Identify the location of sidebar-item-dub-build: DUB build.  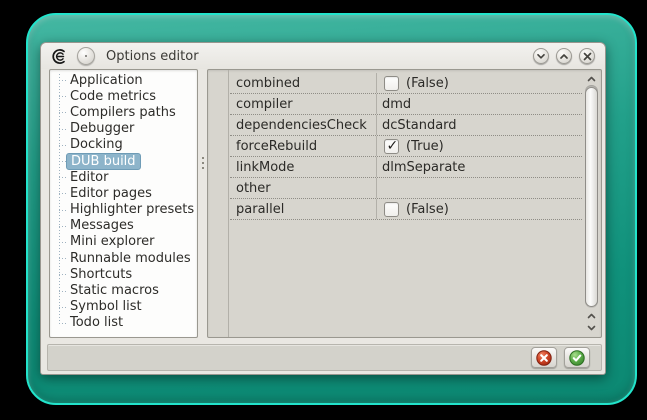
(123, 161).